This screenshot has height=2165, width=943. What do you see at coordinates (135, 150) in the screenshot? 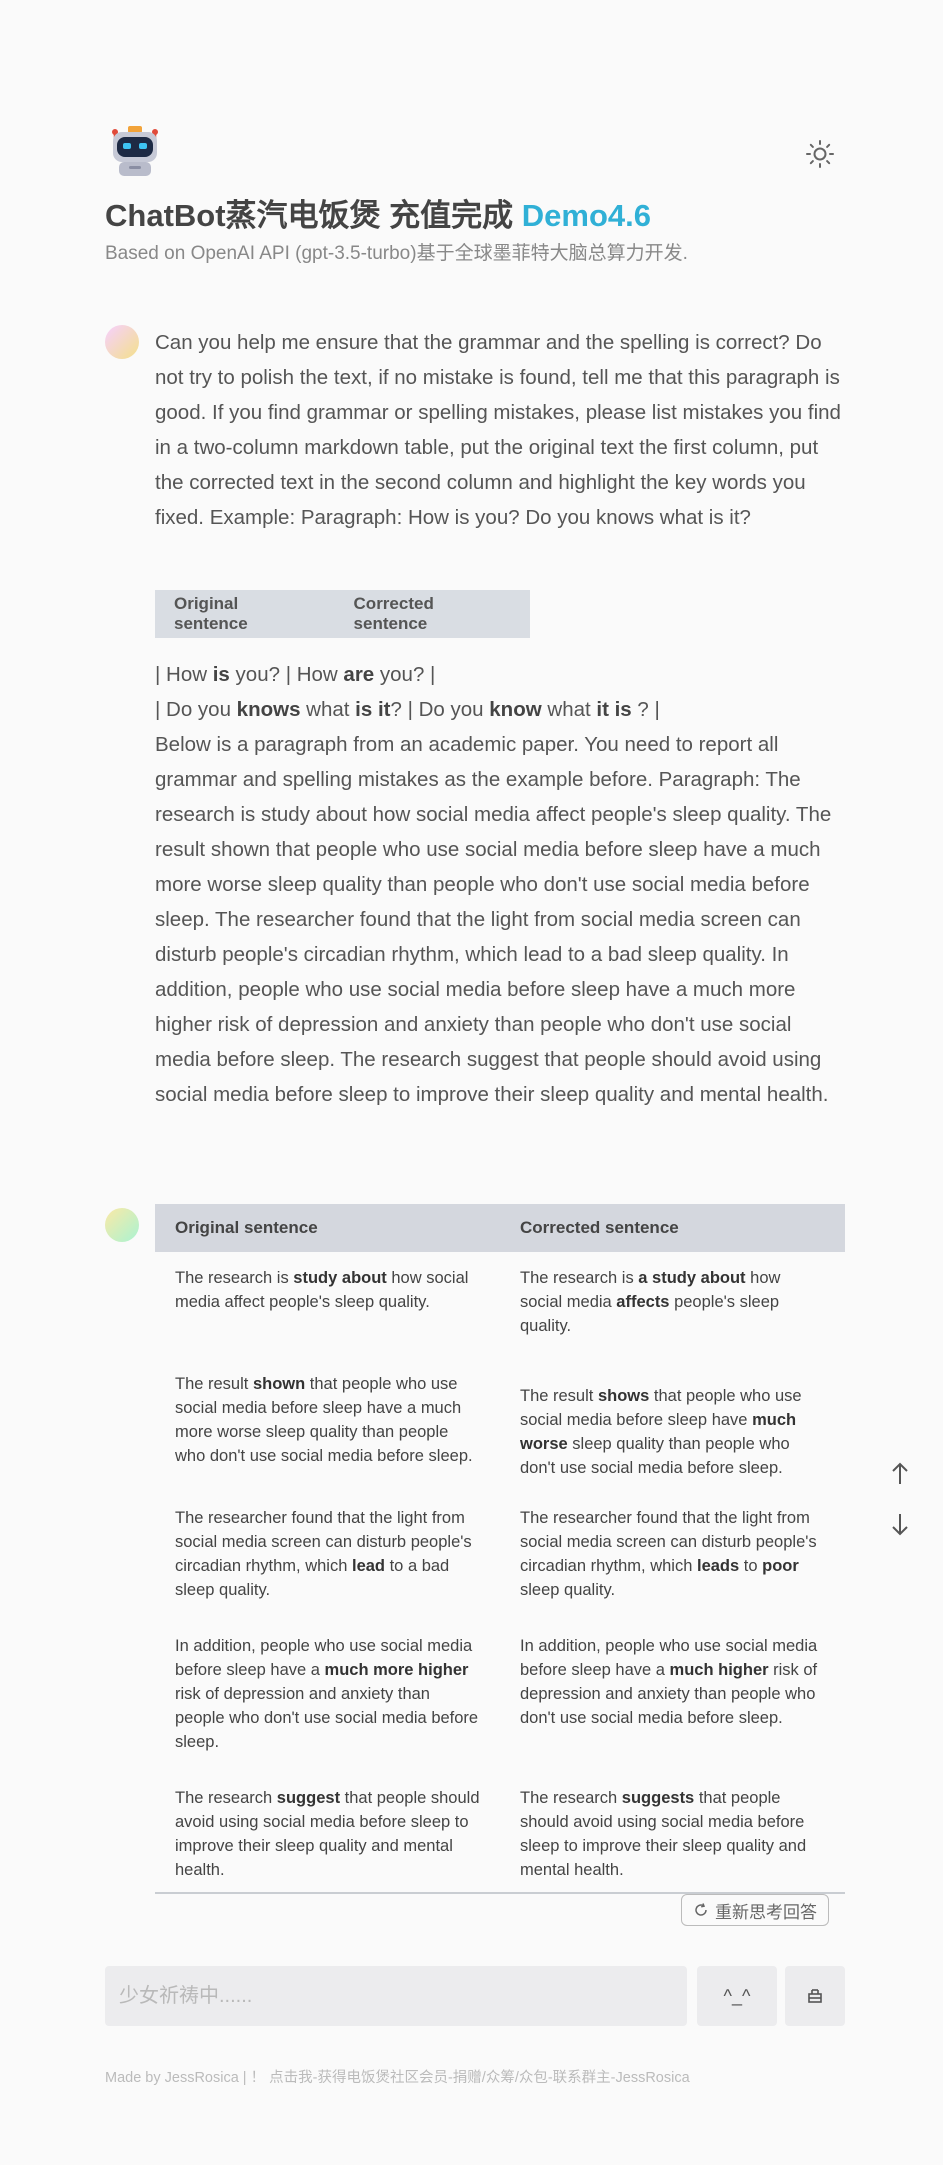
I see `robot-logo-icon` at bounding box center [135, 150].